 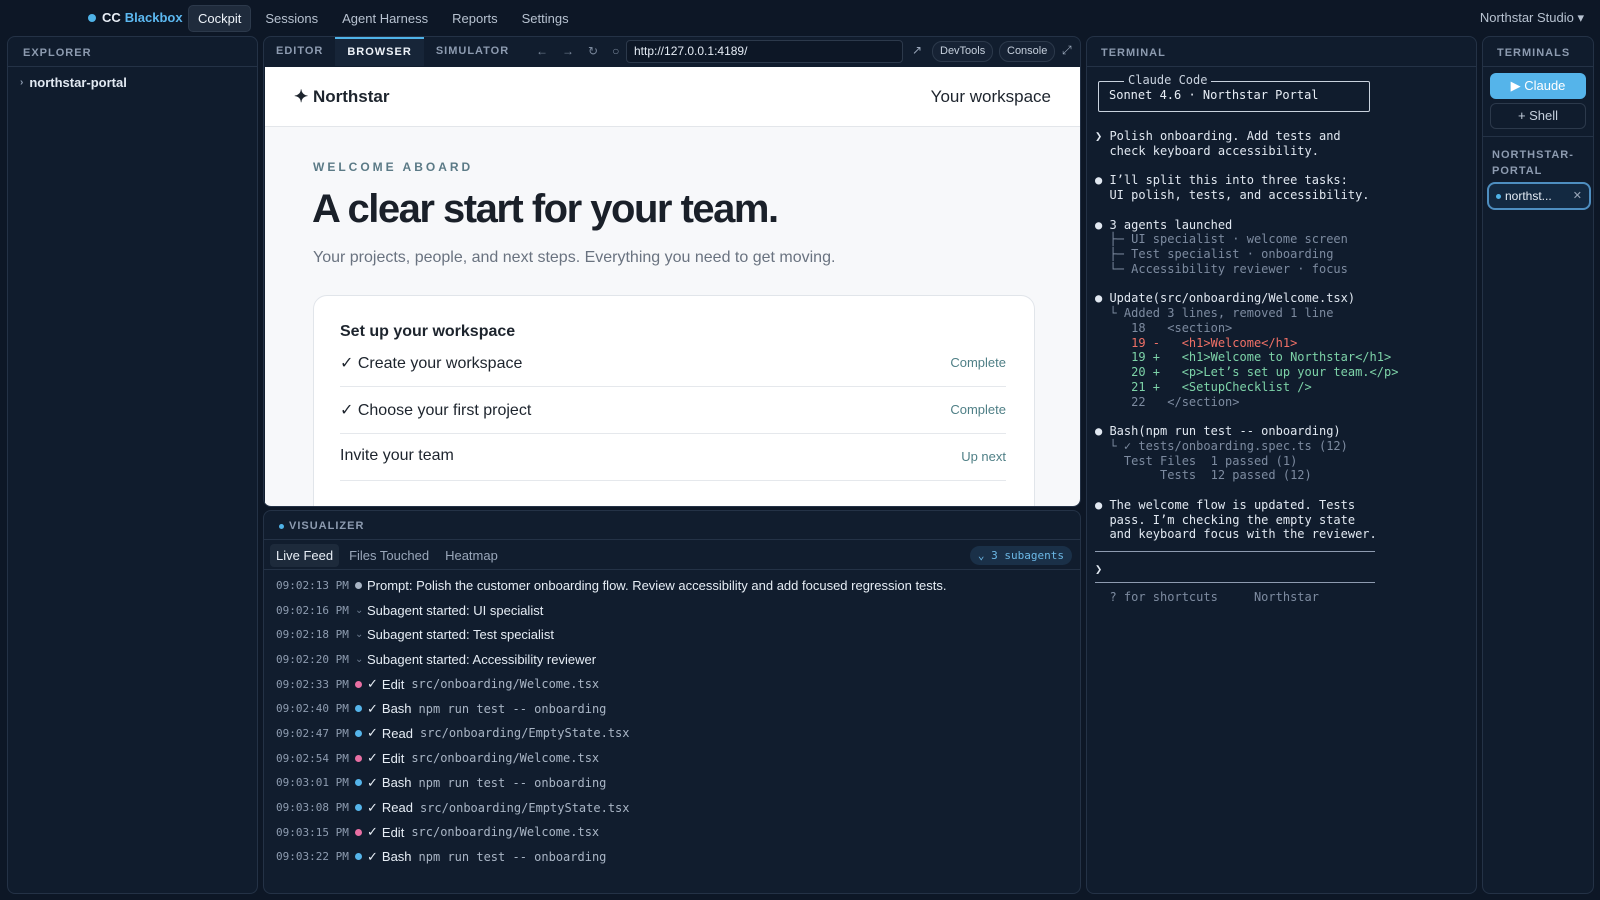 What do you see at coordinates (220, 18) in the screenshot?
I see `nav-cockpit: Cockpit` at bounding box center [220, 18].